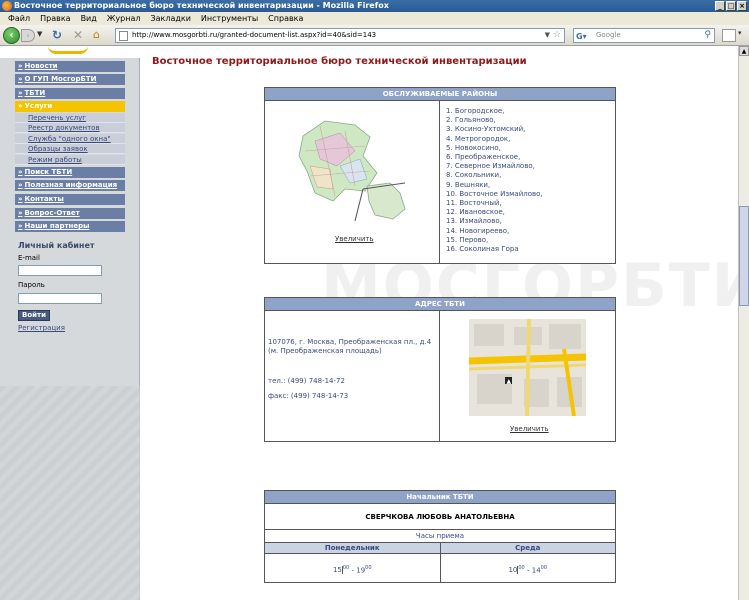 Image resolution: width=749 pixels, height=600 pixels. Describe the element at coordinates (440, 497) in the screenshot. I see `chief-header: Начальник ТБТИ` at that location.